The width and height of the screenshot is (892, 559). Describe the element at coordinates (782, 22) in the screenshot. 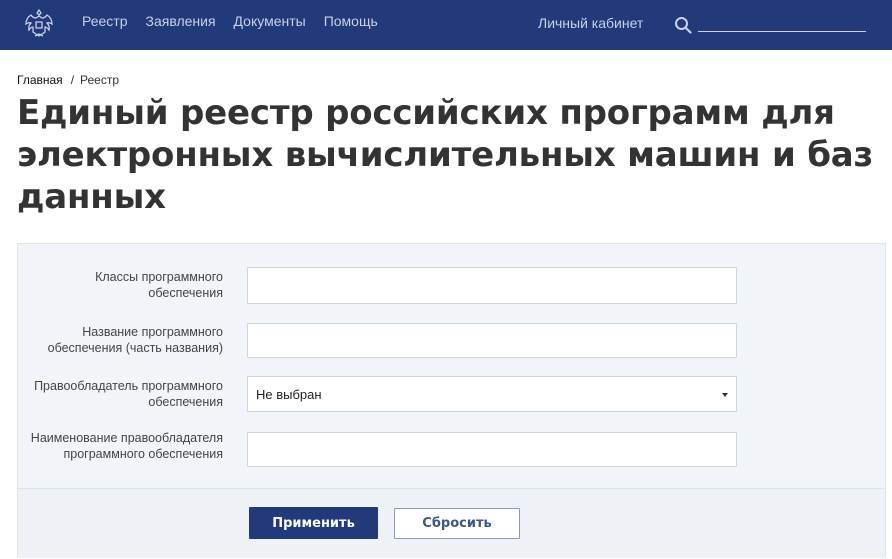

I see `search-input` at that location.